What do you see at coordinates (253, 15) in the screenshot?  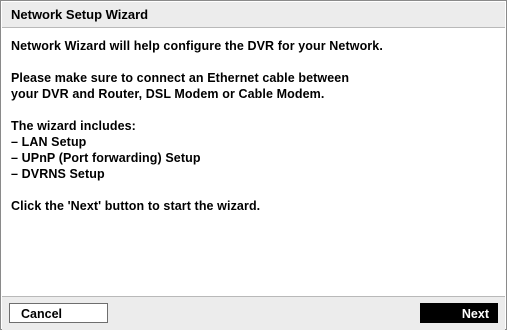 I see `title-bar: Network Setup Wizard` at bounding box center [253, 15].